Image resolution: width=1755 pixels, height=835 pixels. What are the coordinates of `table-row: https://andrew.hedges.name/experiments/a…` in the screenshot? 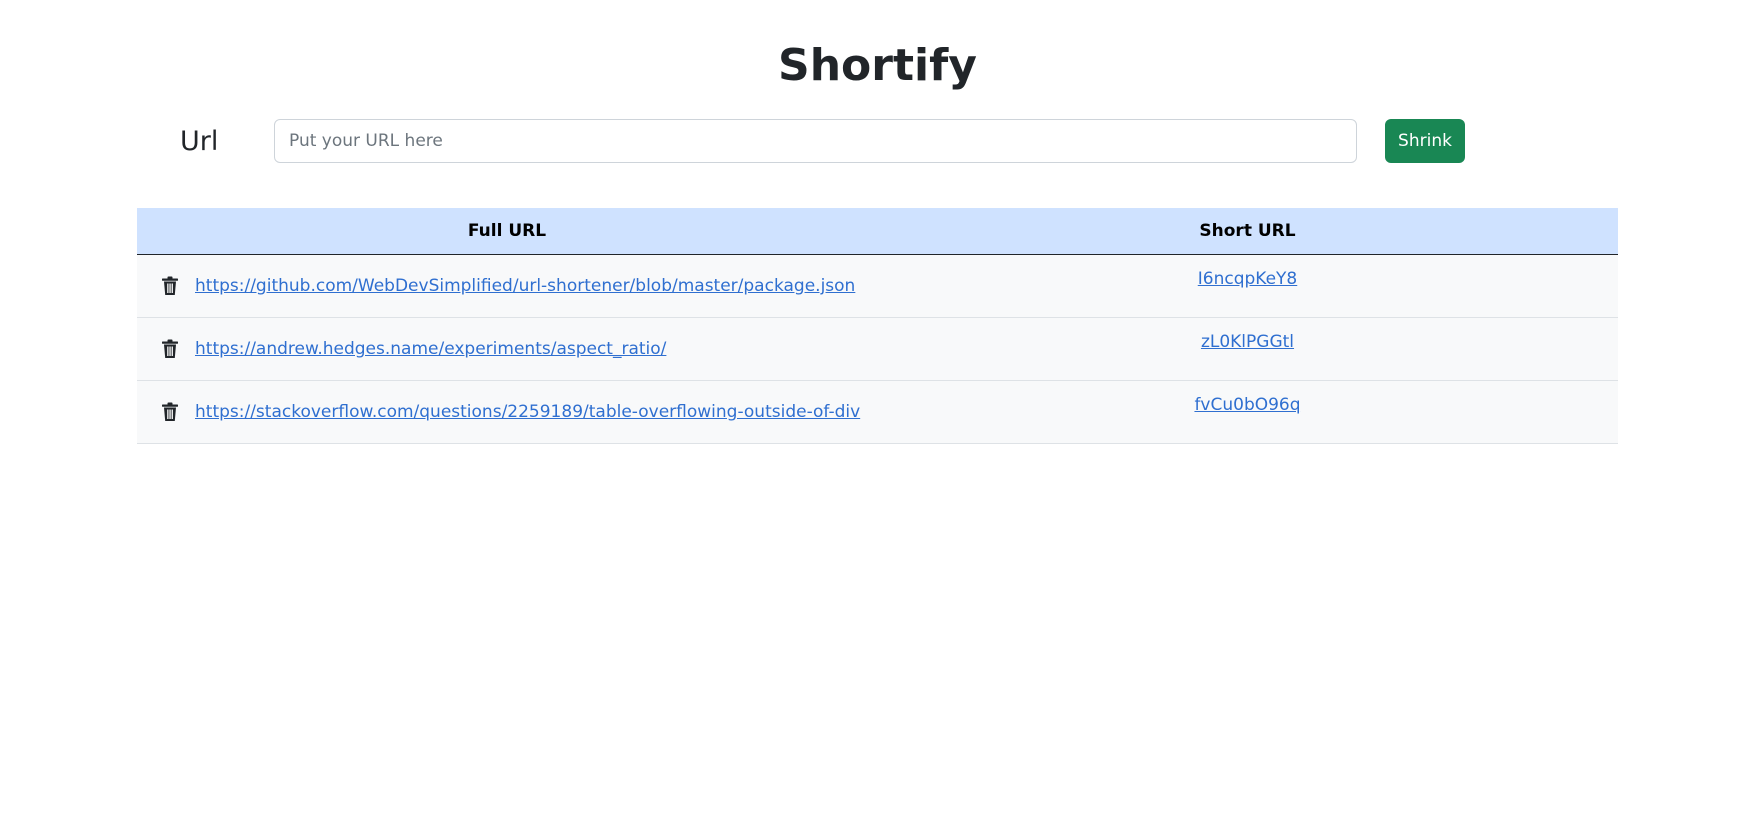 It's located at (877, 349).